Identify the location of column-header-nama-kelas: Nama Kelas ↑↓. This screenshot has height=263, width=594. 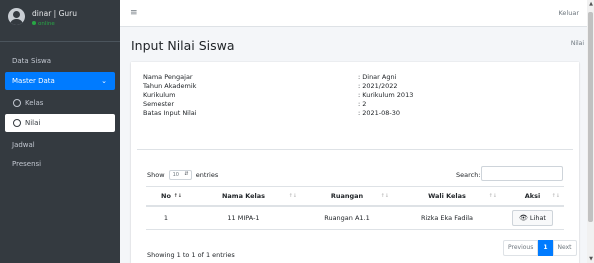
(243, 196).